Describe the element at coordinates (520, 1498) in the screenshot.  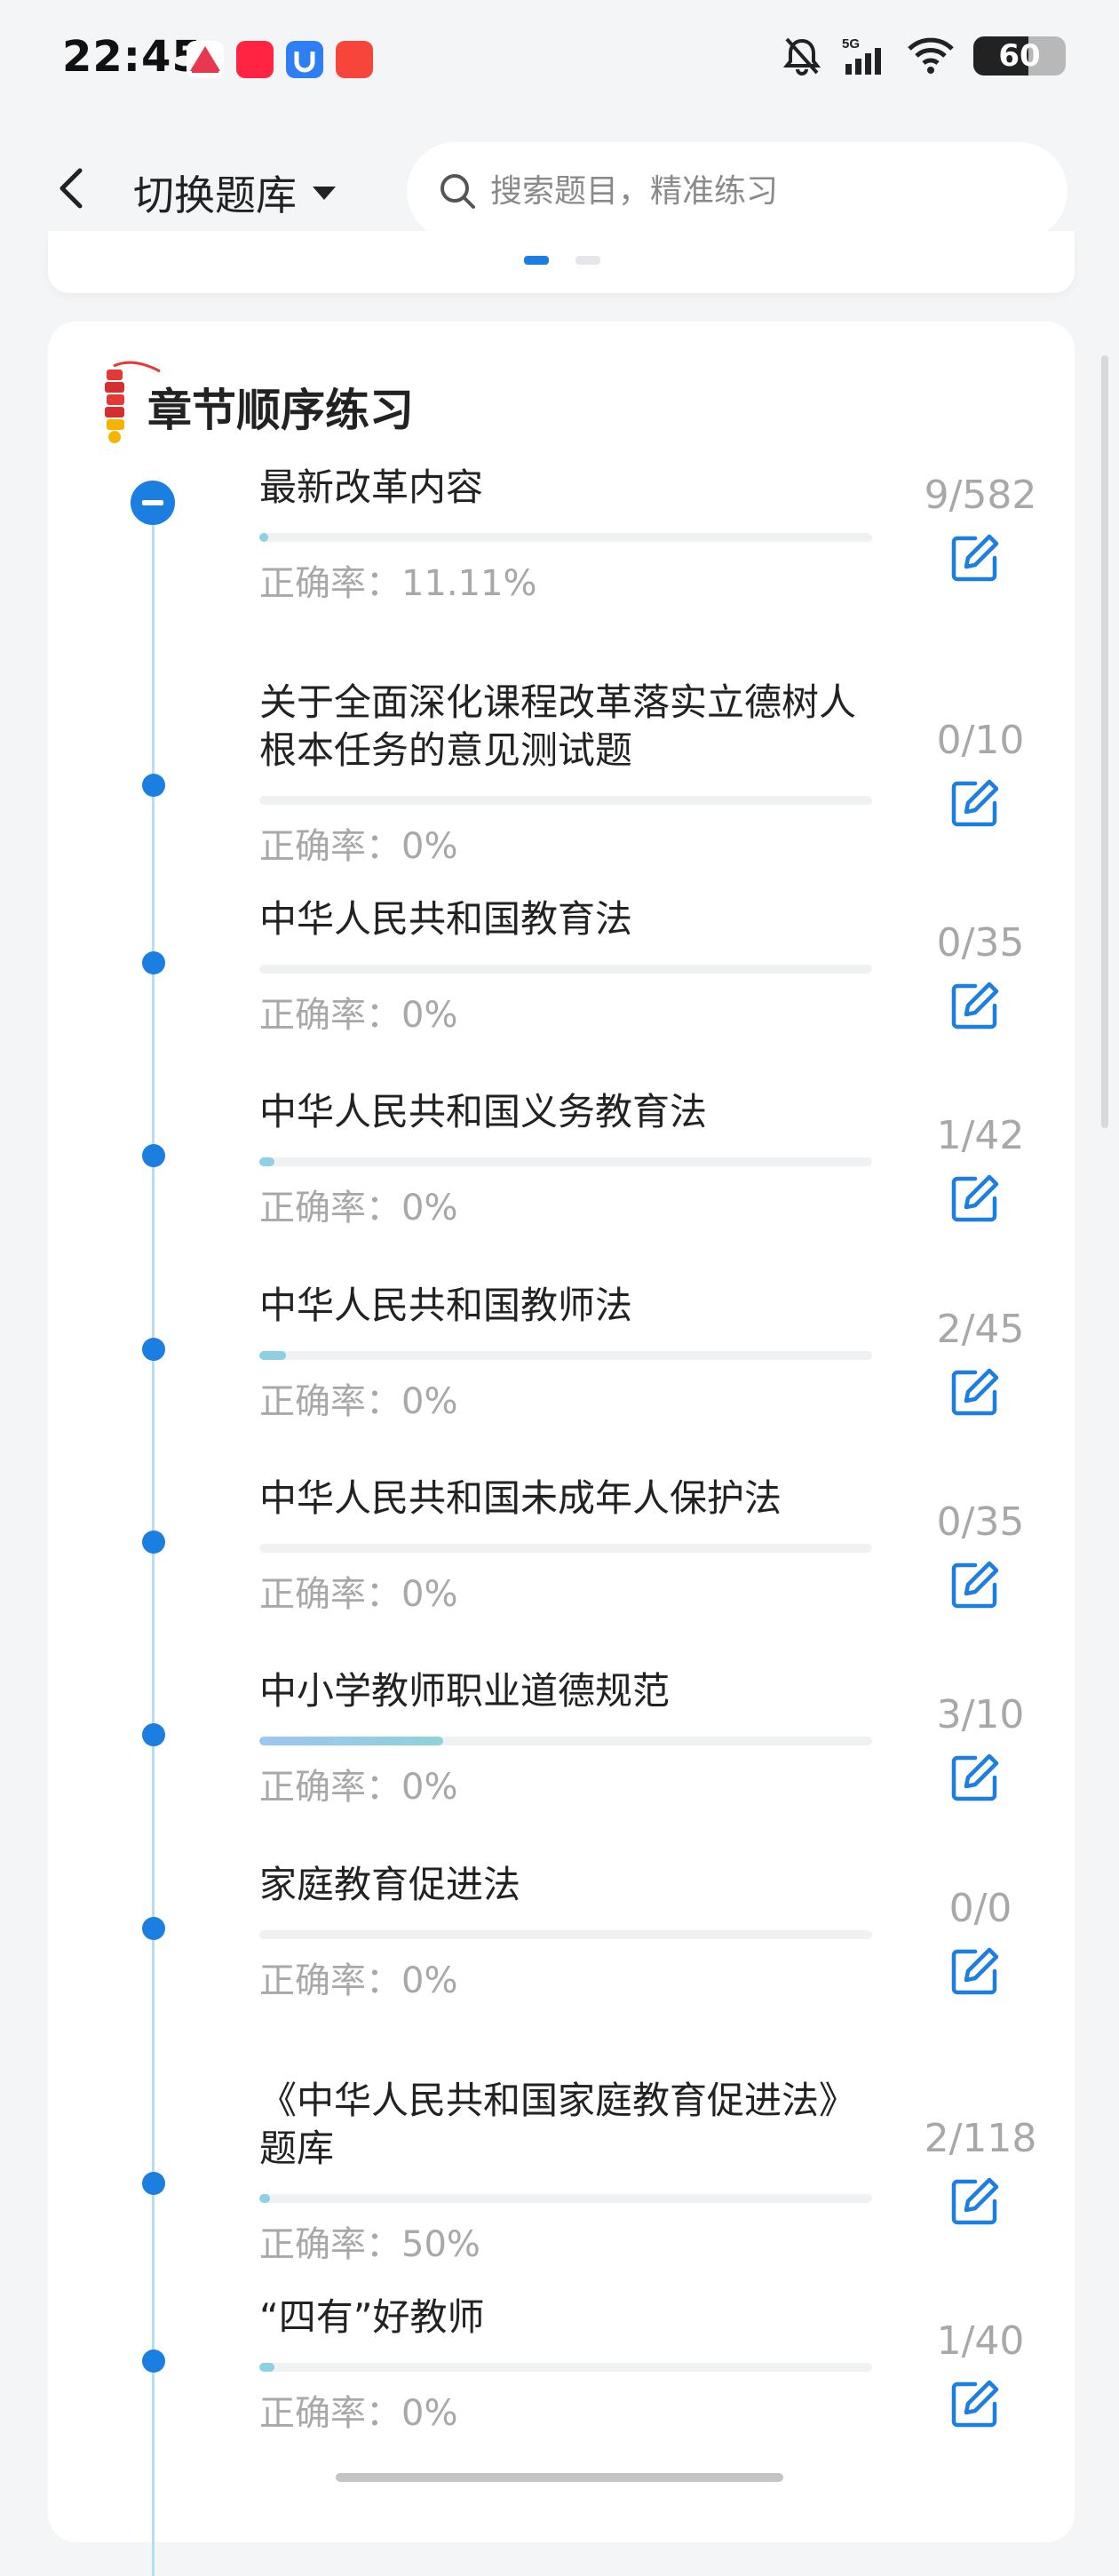
I see `chapter-title: 中华人民共和国未成年人保护法` at that location.